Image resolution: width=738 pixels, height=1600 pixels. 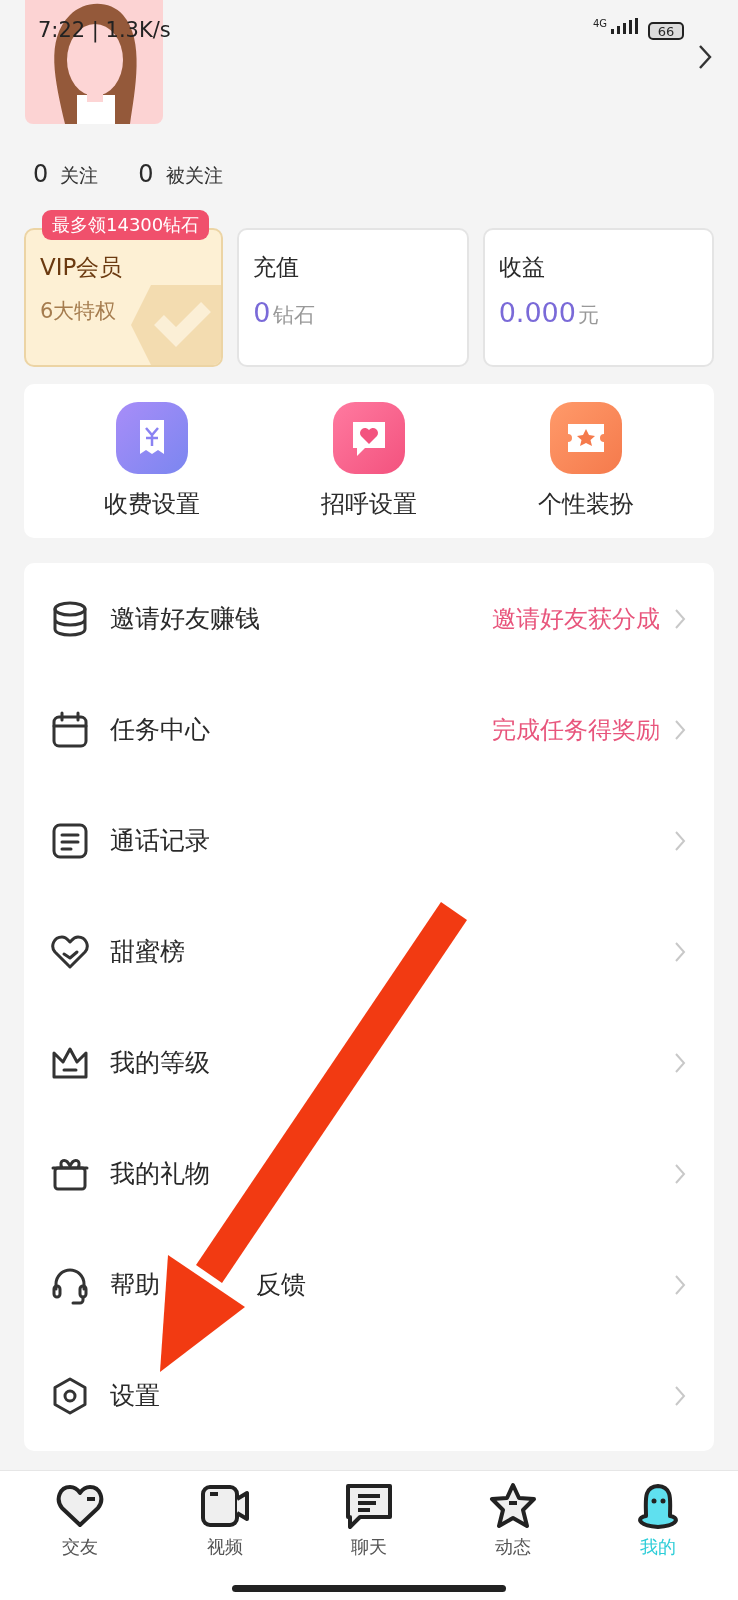 What do you see at coordinates (705, 57) in the screenshot?
I see `chevron-right-icon` at bounding box center [705, 57].